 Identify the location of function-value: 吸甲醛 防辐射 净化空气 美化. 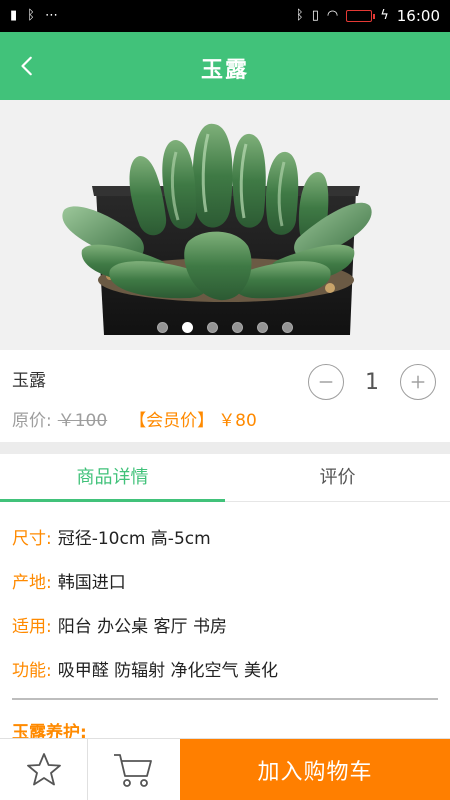
(167, 671).